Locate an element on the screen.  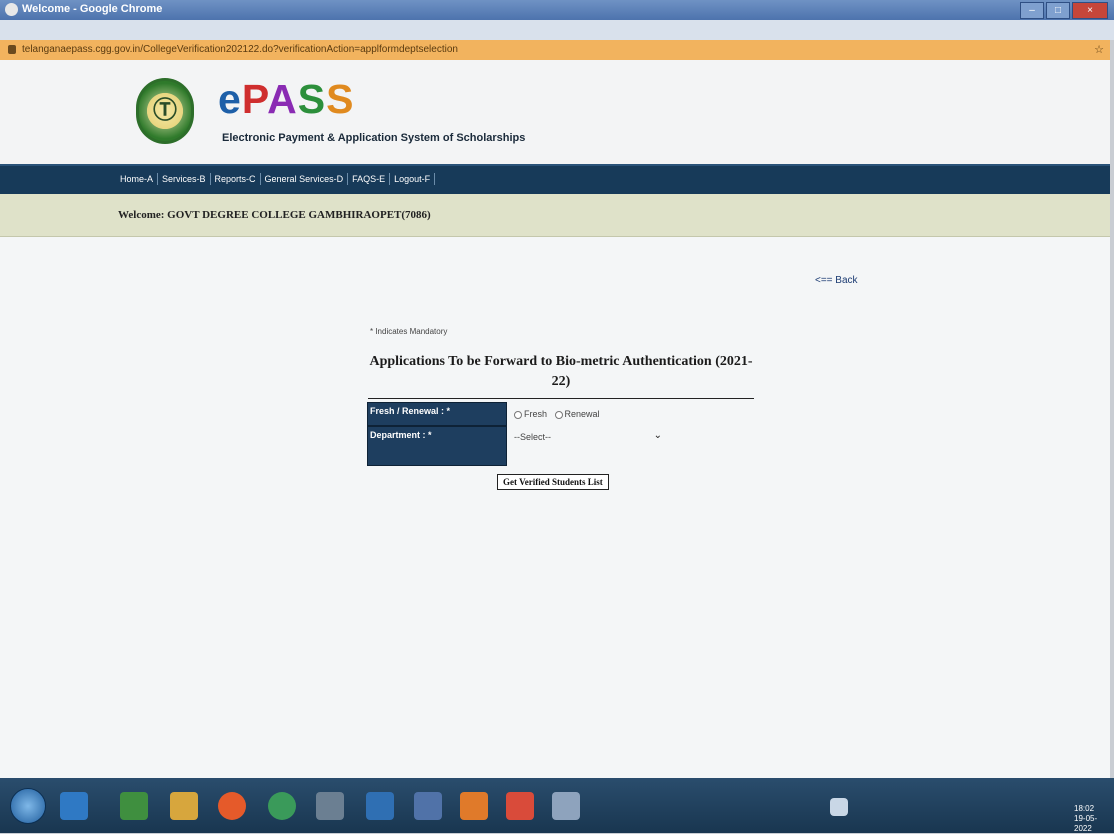
fresh-renewal-options: Fresh Renewal is located at coordinates (557, 414).